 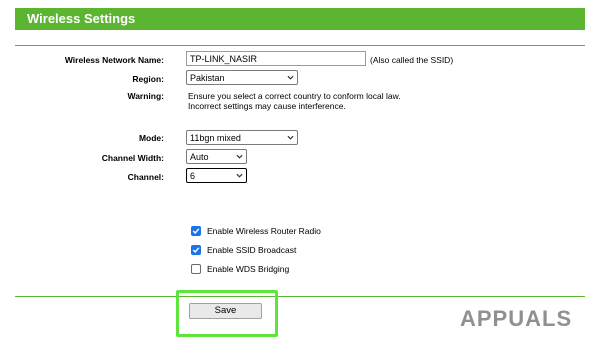 What do you see at coordinates (252, 250) in the screenshot?
I see `option-label: Enable SSID Broadcast` at bounding box center [252, 250].